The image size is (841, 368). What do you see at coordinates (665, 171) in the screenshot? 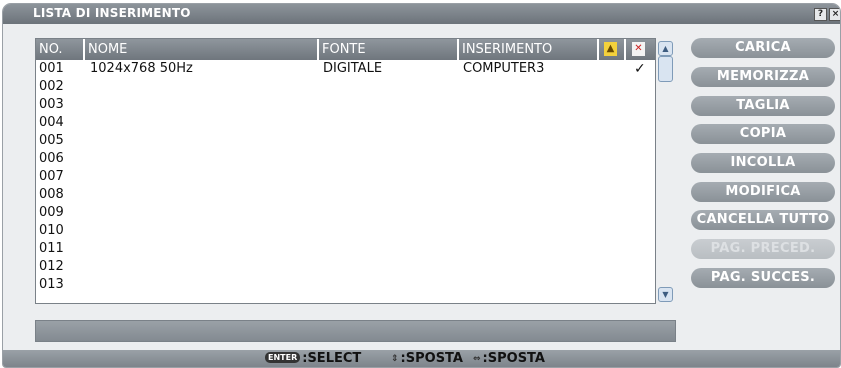
I see `vertical-scrollbar: ▲ ▼` at bounding box center [665, 171].